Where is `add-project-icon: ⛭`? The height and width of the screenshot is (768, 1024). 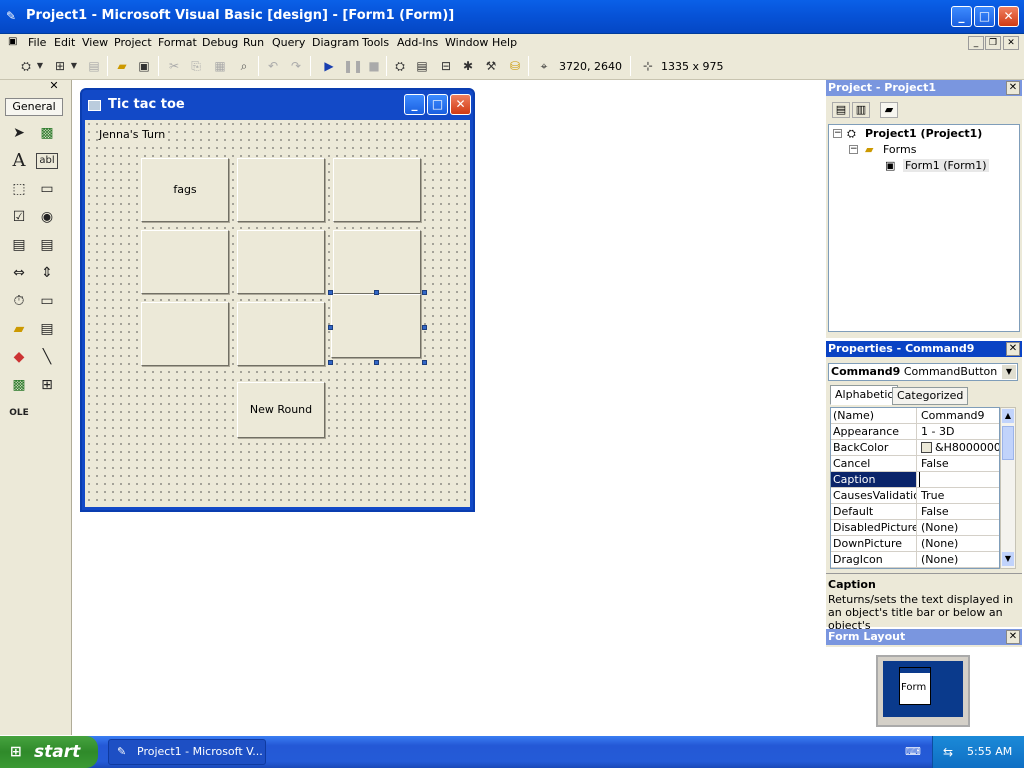
add-project-icon: ⛭ is located at coordinates (26, 66).